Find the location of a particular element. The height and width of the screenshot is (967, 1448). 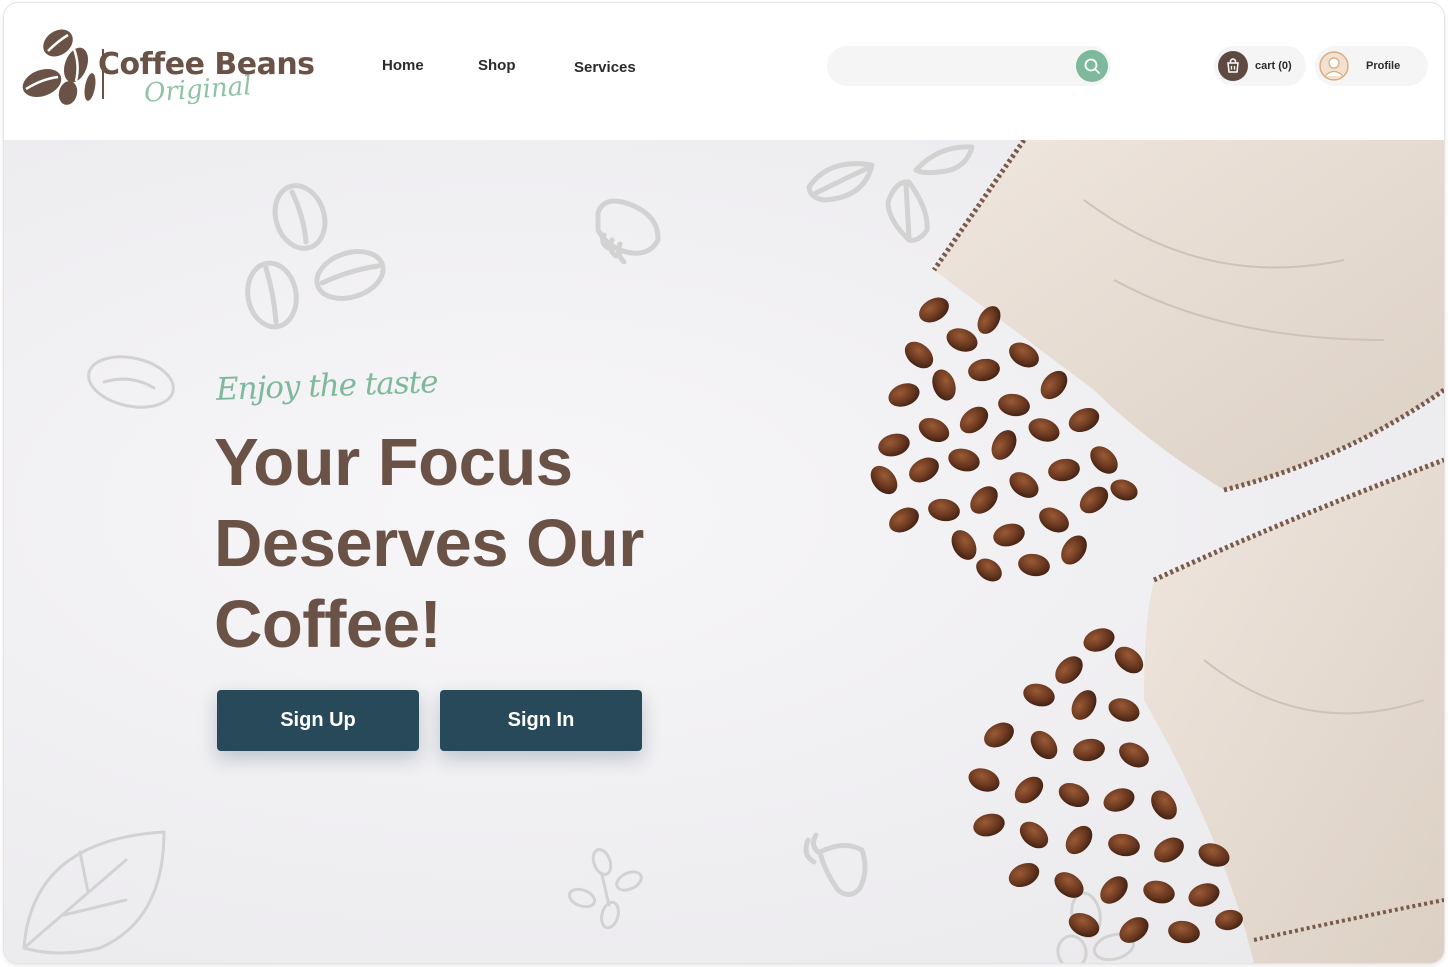

nav-shop: Shop is located at coordinates (497, 65).